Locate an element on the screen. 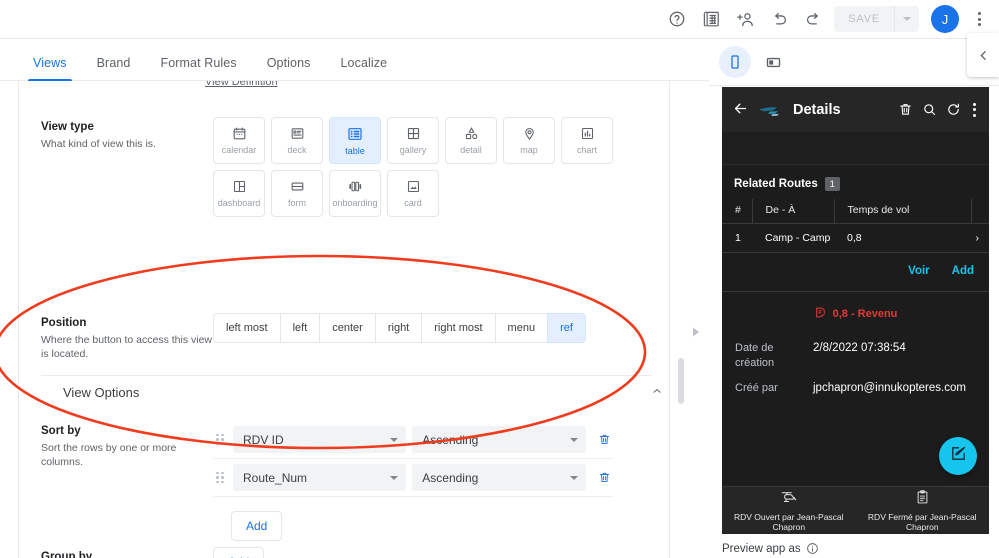  undo-icon is located at coordinates (779, 19).